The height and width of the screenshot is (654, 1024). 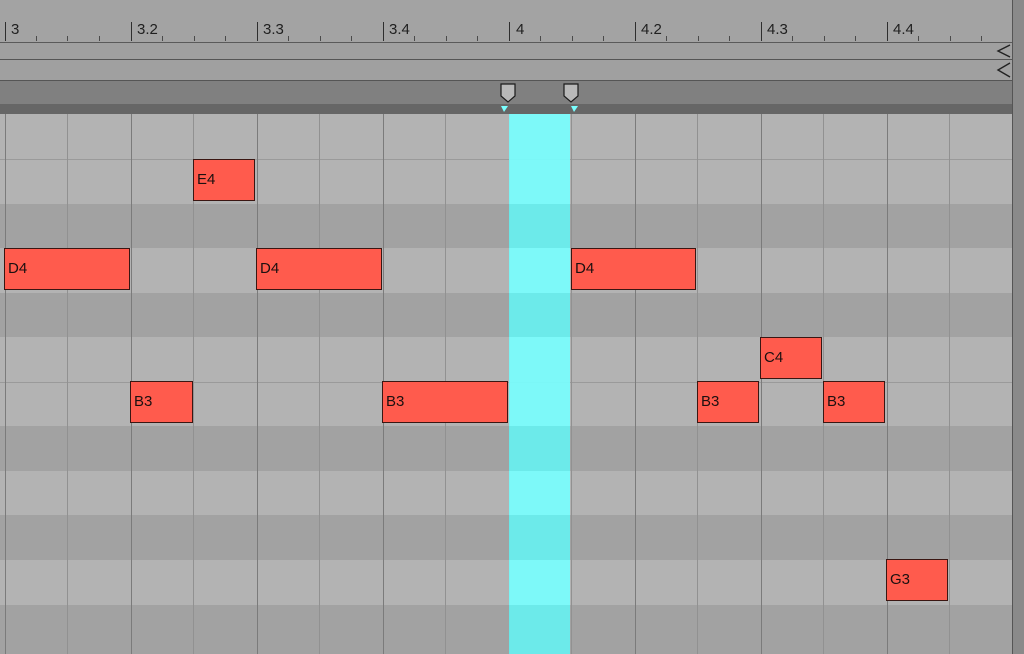 What do you see at coordinates (506, 51) in the screenshot?
I see `loop-brace-strip` at bounding box center [506, 51].